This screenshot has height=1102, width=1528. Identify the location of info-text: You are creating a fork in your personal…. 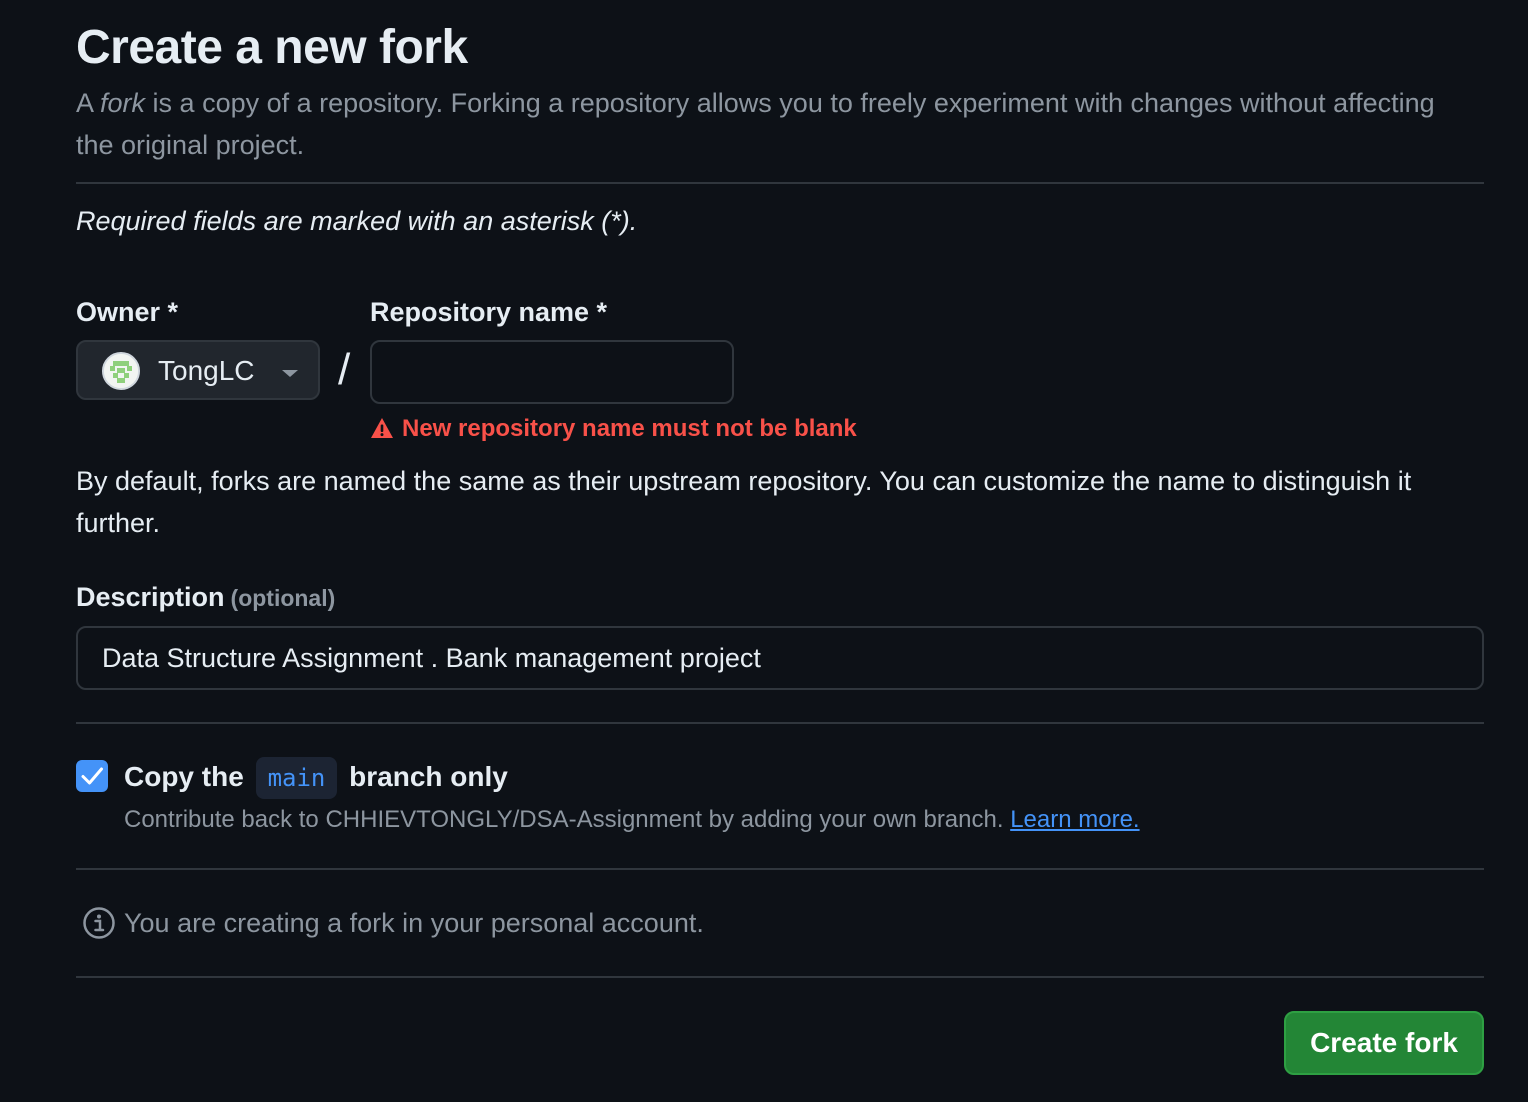
(414, 923).